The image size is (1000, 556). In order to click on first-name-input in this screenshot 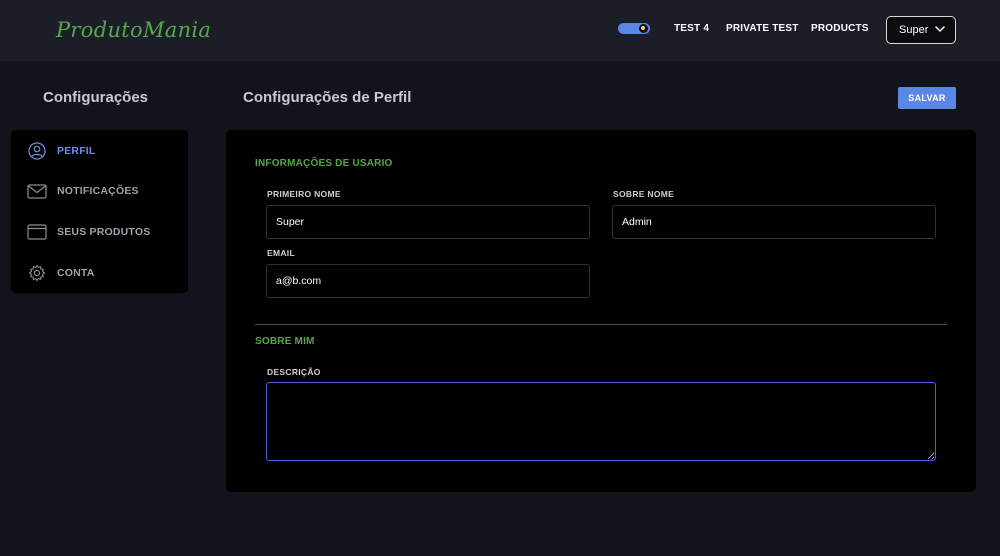, I will do `click(428, 222)`.